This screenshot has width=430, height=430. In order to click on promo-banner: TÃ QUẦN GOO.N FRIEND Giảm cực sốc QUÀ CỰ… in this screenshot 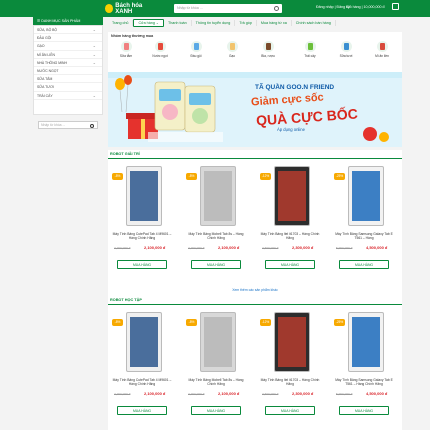, I will do `click(255, 109)`.